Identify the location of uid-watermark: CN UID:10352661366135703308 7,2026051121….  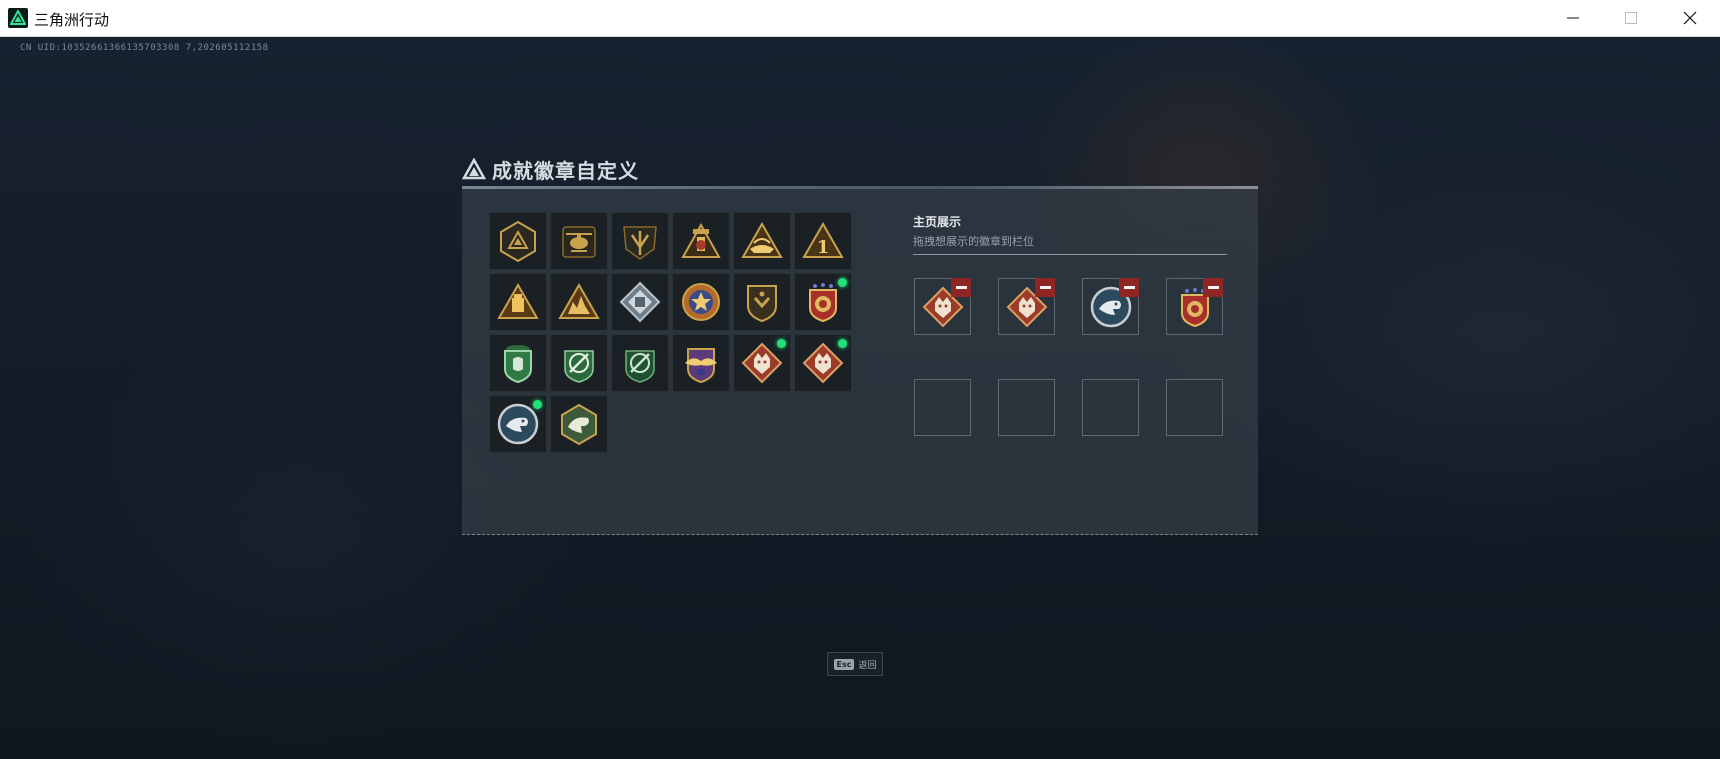
(144, 48).